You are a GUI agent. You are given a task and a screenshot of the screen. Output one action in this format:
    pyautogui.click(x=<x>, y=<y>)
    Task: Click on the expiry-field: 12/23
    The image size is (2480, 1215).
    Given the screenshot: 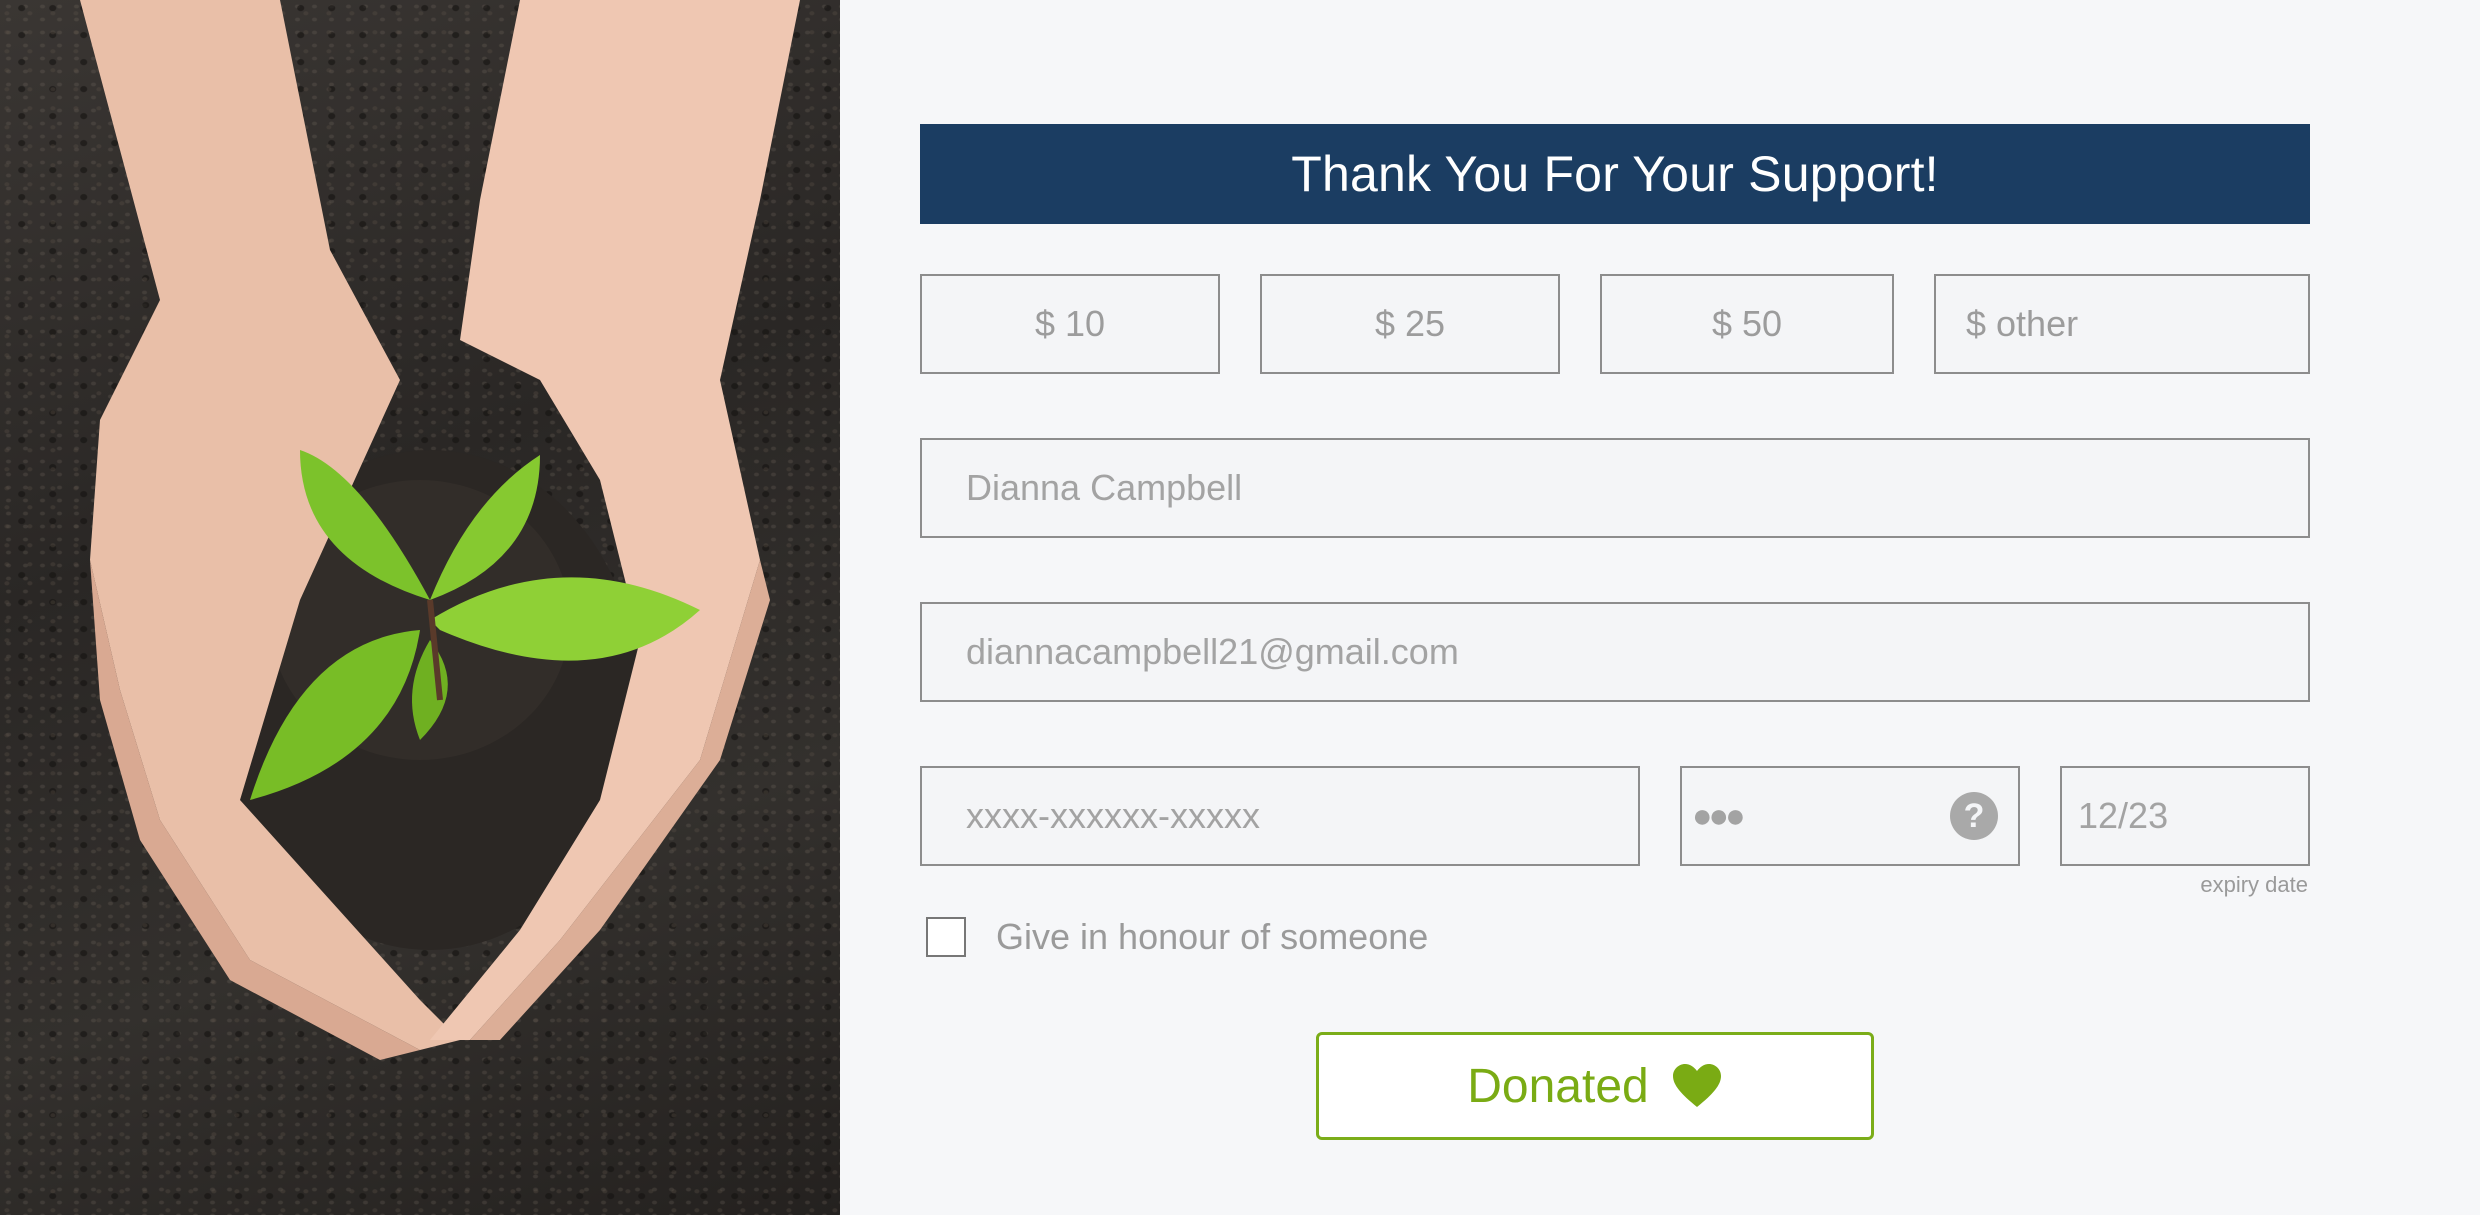 What is the action you would take?
    pyautogui.click(x=2185, y=816)
    